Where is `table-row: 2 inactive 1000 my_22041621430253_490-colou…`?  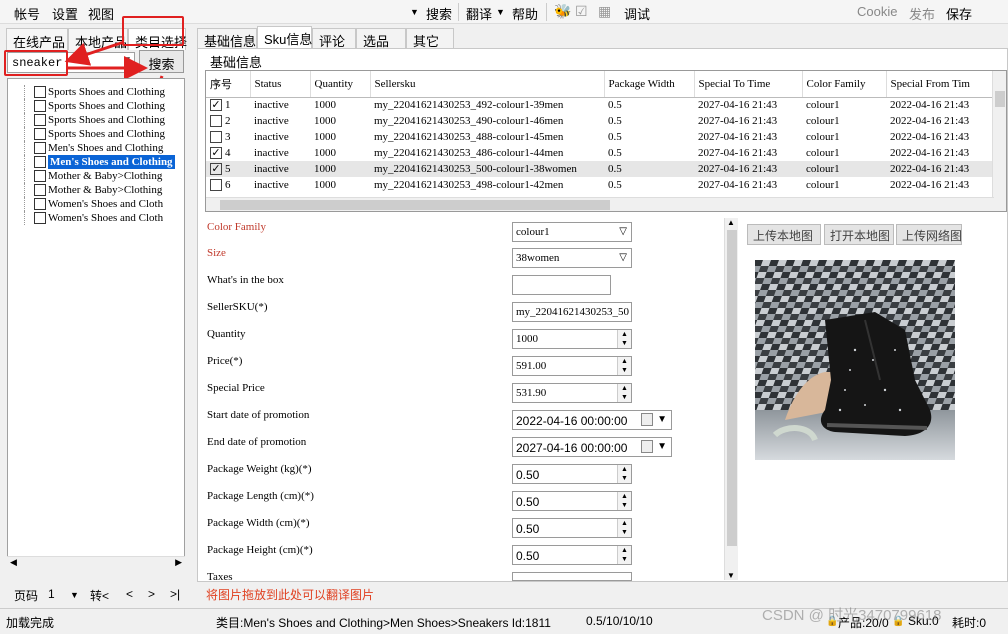 table-row: 2 inactive 1000 my_22041621430253_490-colou… is located at coordinates (601, 121).